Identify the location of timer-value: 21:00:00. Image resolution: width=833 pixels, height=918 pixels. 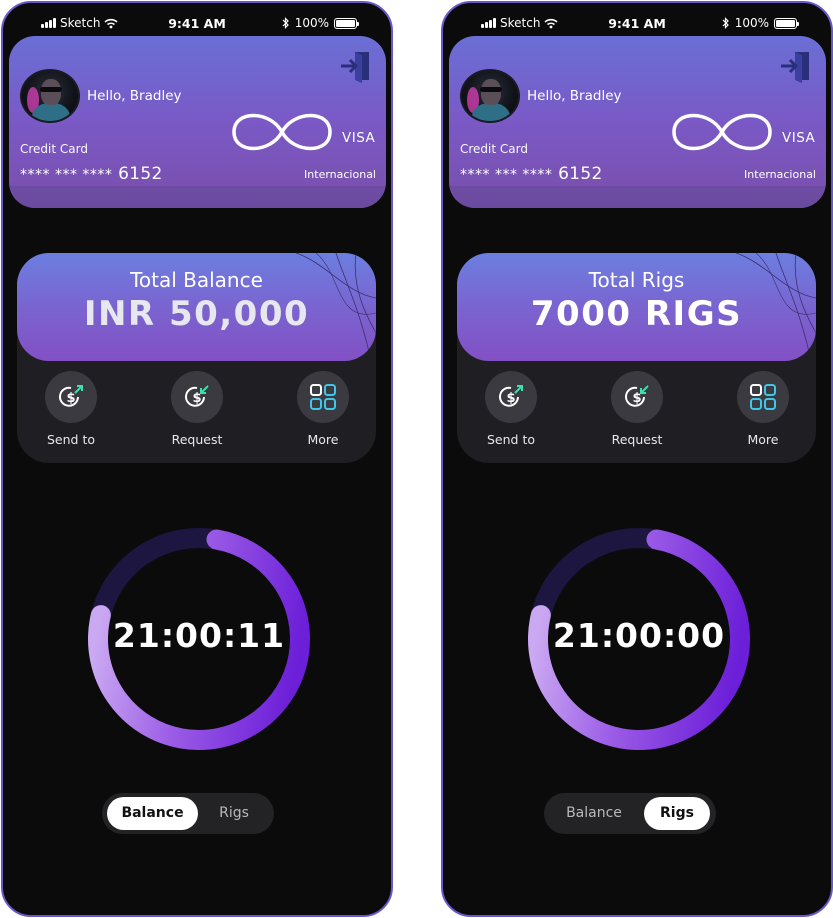
(639, 635).